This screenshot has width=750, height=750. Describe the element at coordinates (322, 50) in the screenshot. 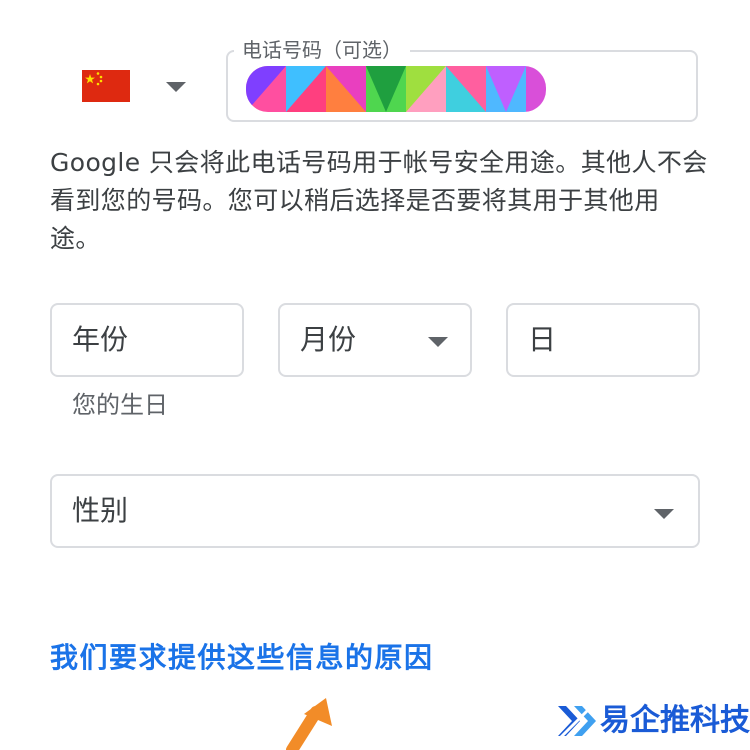

I see `phone-number-label: 电话号码（可选）` at that location.